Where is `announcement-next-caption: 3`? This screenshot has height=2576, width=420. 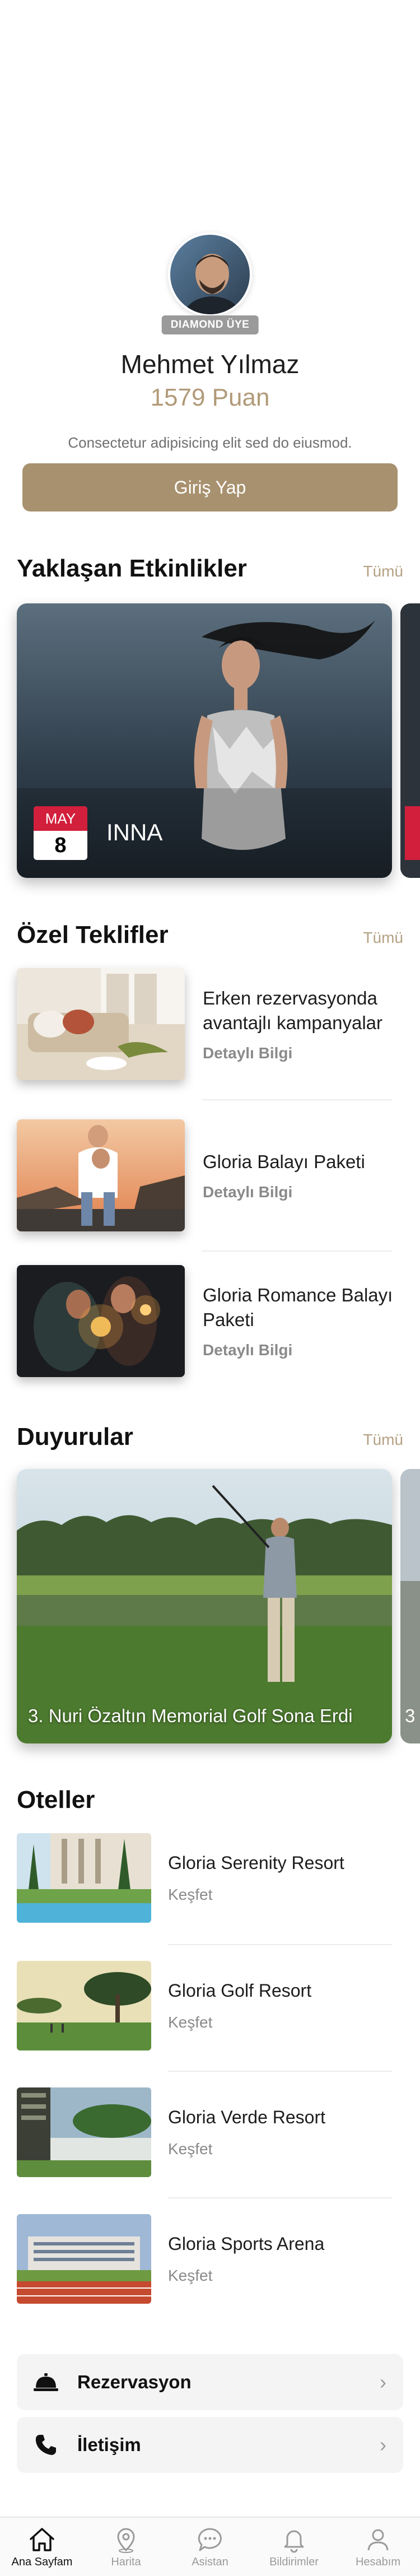 announcement-next-caption: 3 is located at coordinates (411, 1715).